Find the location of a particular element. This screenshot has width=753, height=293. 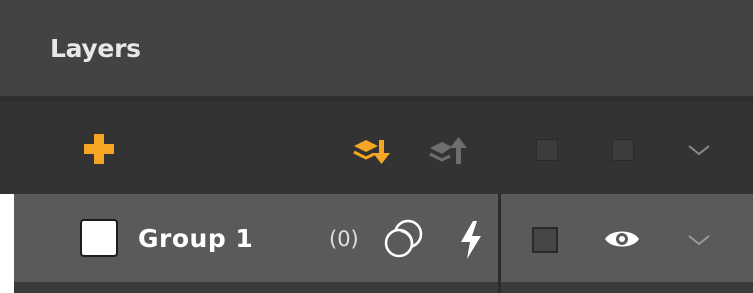

layer-select-checkbox is located at coordinates (99, 238).